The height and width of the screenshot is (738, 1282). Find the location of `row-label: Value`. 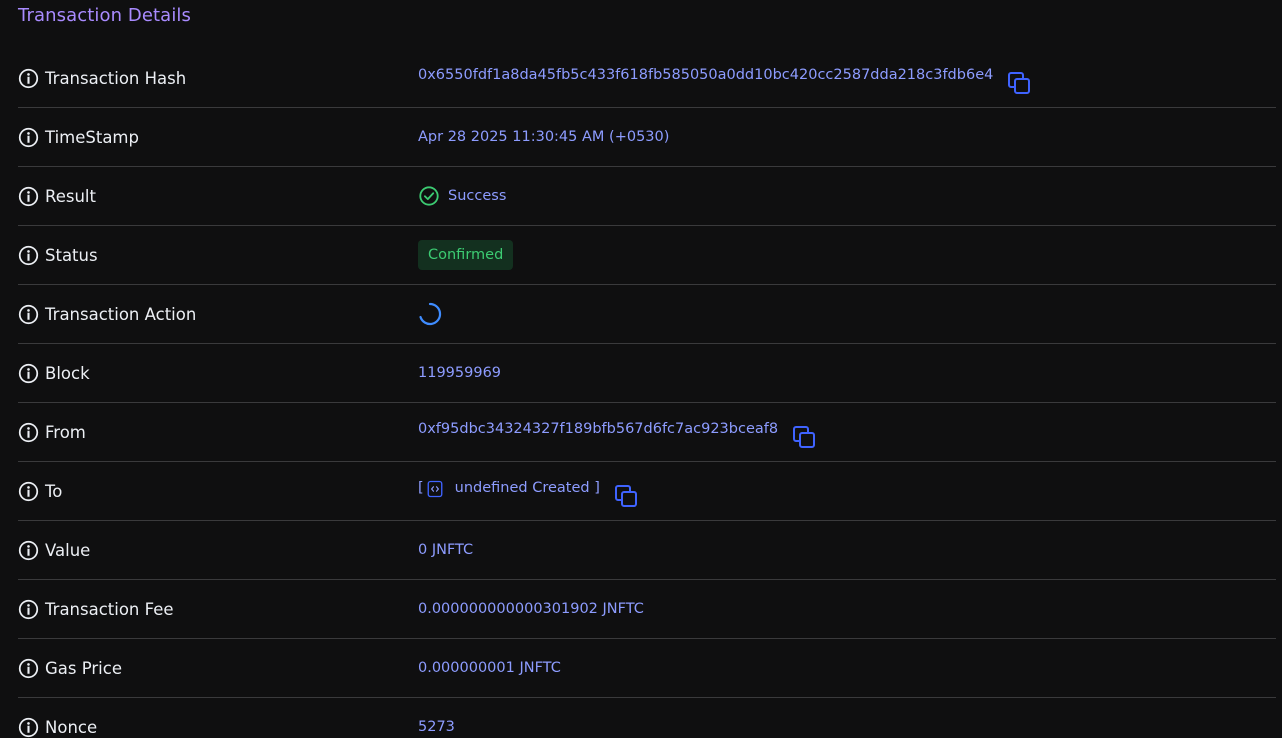

row-label: Value is located at coordinates (68, 550).